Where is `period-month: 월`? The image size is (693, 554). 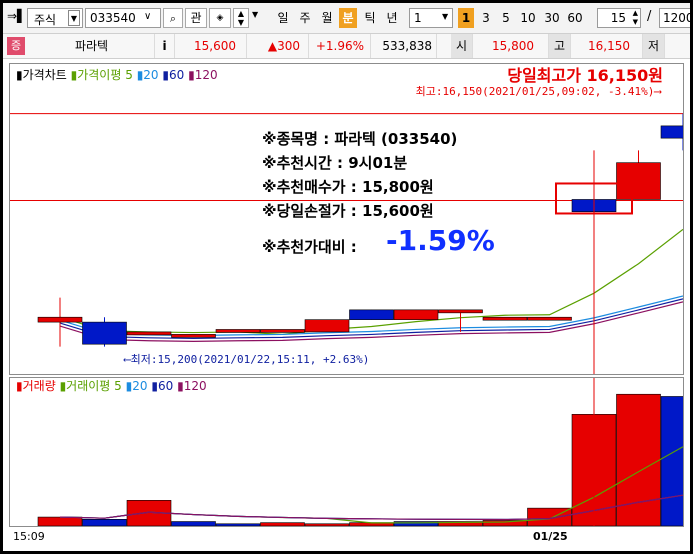 period-month: 월 is located at coordinates (327, 18).